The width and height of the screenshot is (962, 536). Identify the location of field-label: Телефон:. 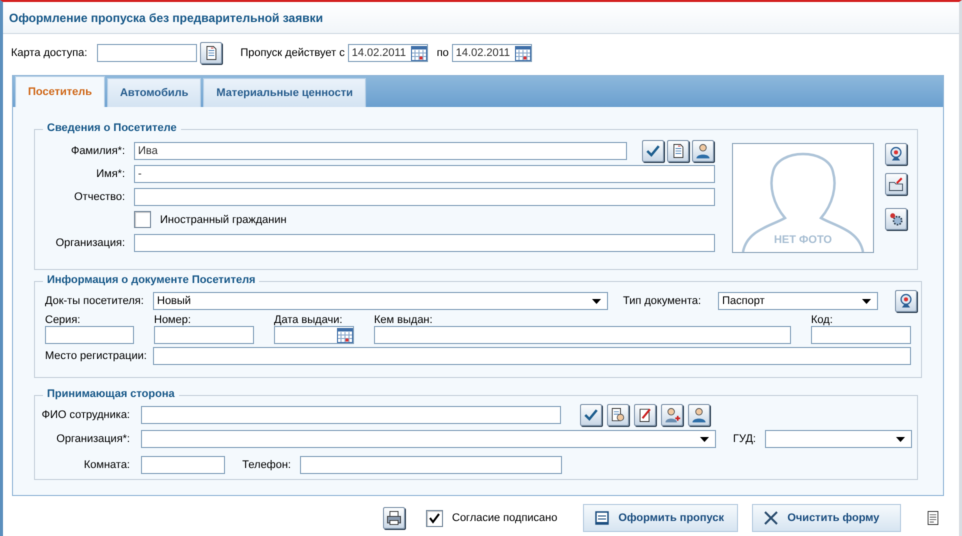
(266, 465).